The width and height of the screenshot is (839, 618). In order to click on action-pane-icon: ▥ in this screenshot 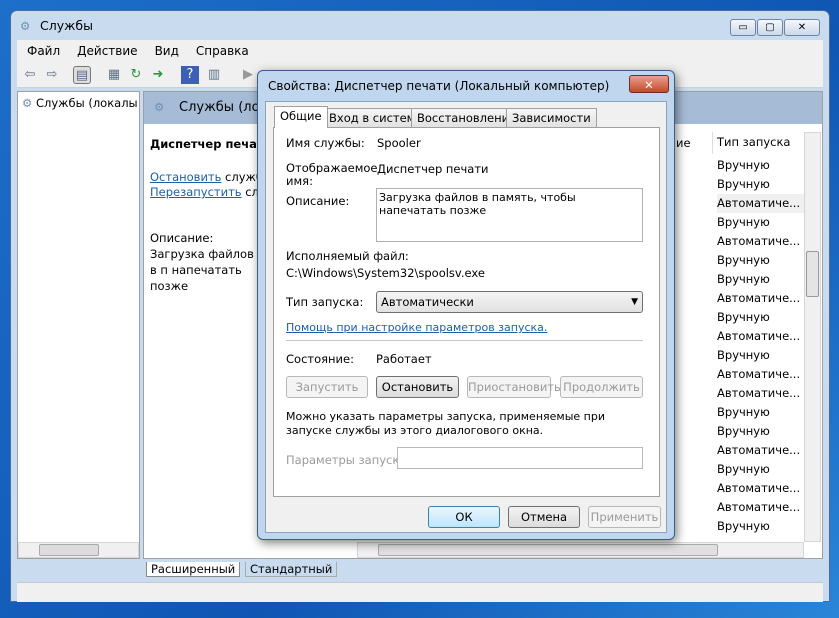, I will do `click(214, 75)`.